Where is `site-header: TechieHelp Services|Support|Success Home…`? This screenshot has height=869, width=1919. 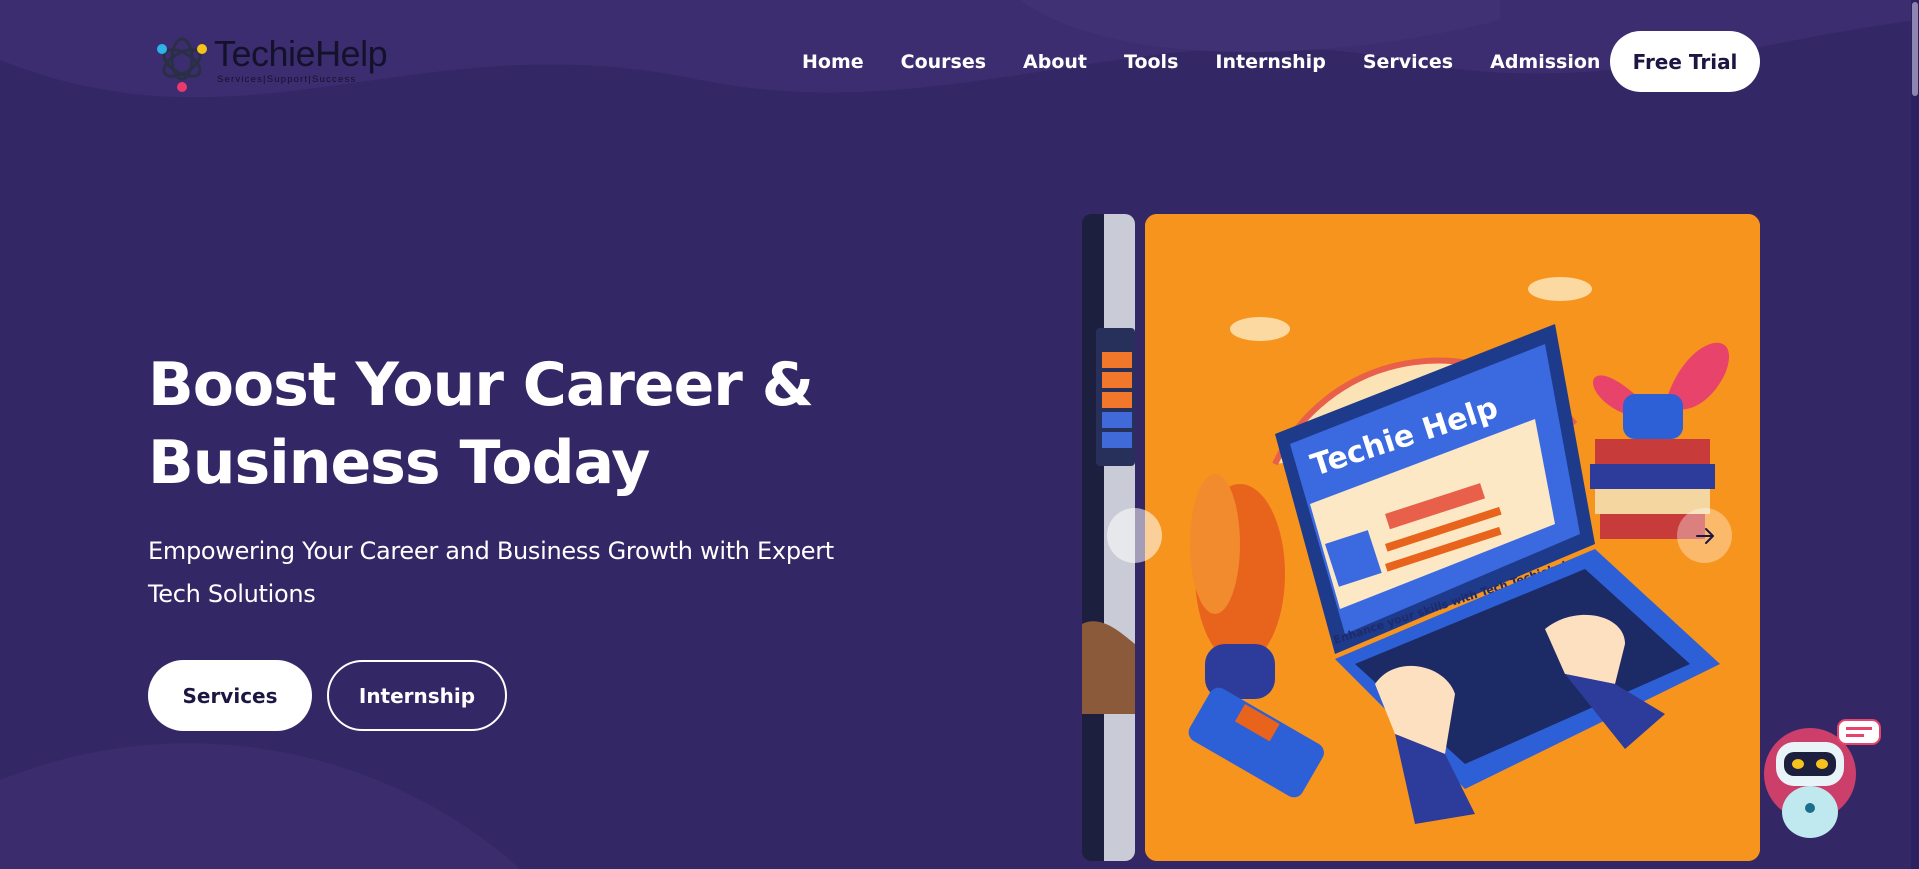
site-header: TechieHelp Services|Support|Success Home… is located at coordinates (959, 62).